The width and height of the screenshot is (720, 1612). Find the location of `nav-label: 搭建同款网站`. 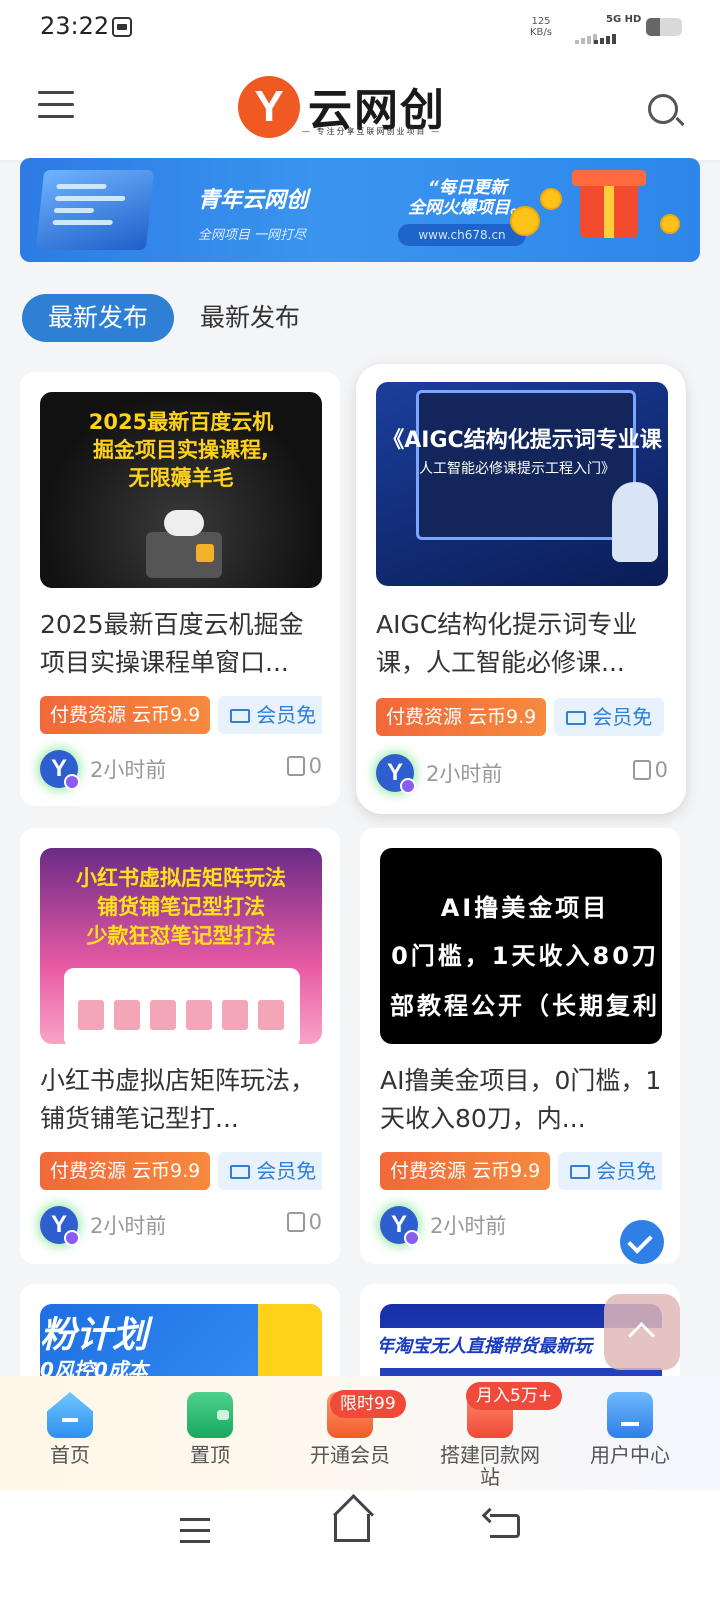

nav-label: 搭建同款网站 is located at coordinates (490, 1466).